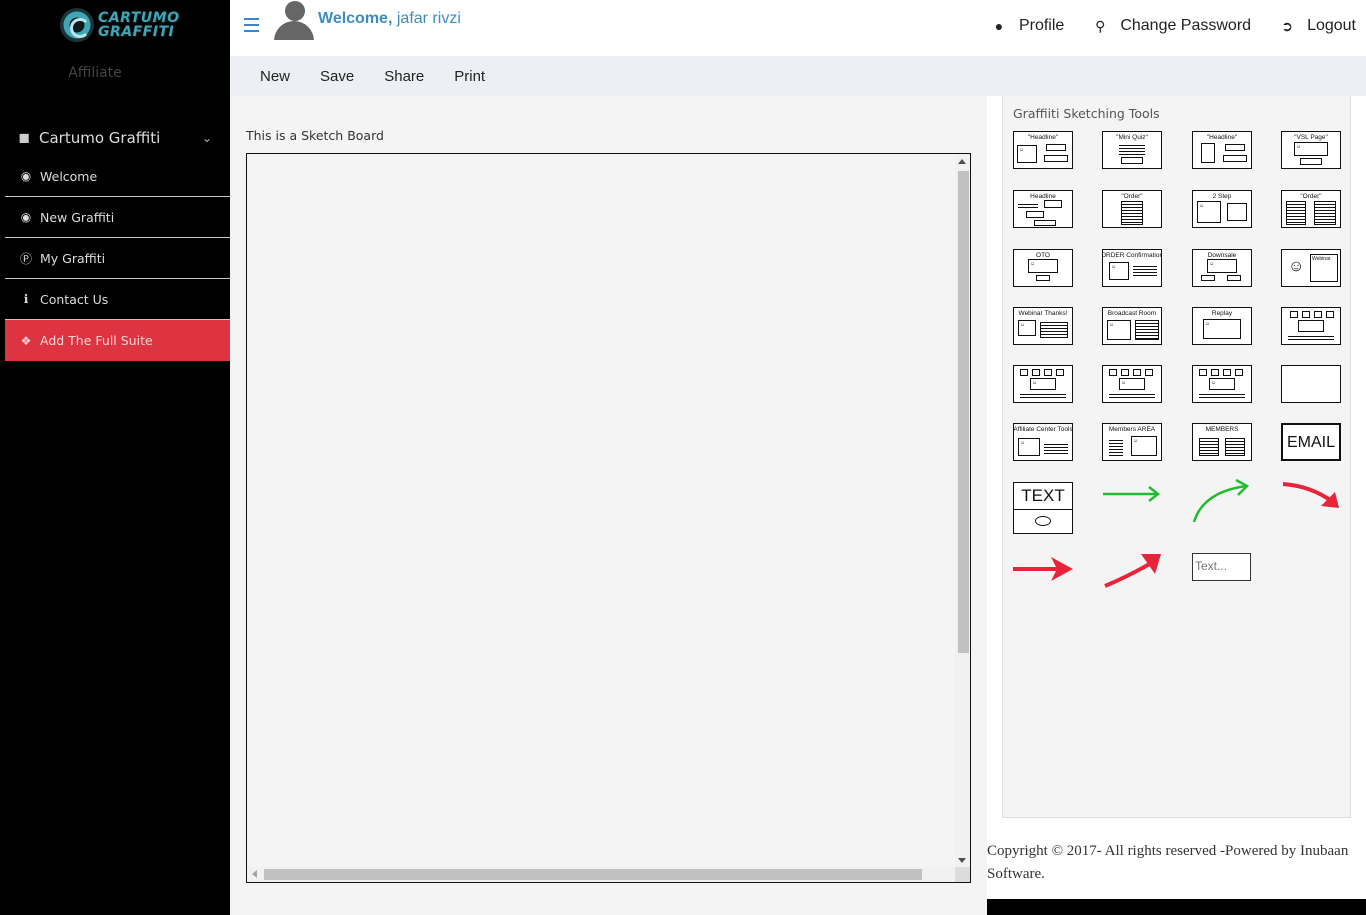 The width and height of the screenshot is (1366, 915). What do you see at coordinates (1043, 442) in the screenshot?
I see `tool-affiliate-center: Affiliate Center Tools ☺` at bounding box center [1043, 442].